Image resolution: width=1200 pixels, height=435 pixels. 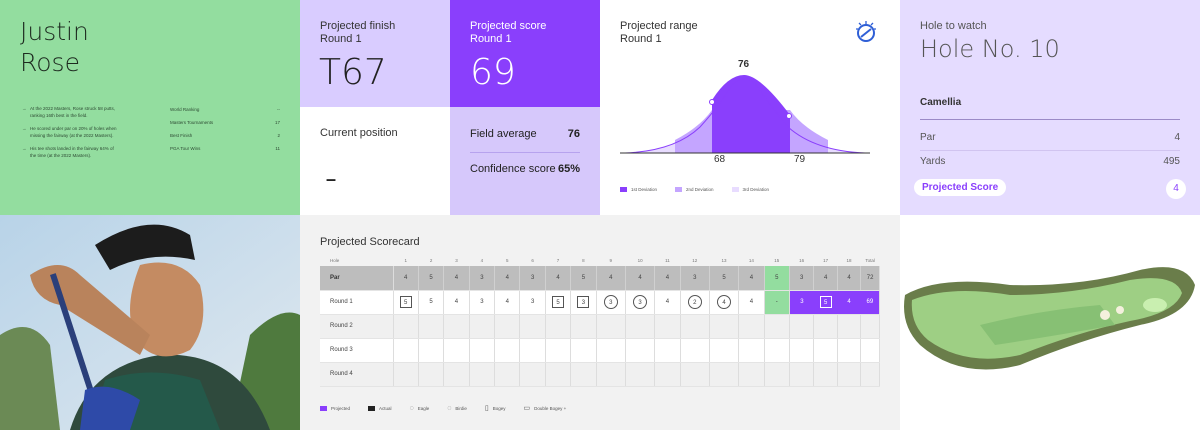 I want to click on range-low-label: 68, so click(x=720, y=159).